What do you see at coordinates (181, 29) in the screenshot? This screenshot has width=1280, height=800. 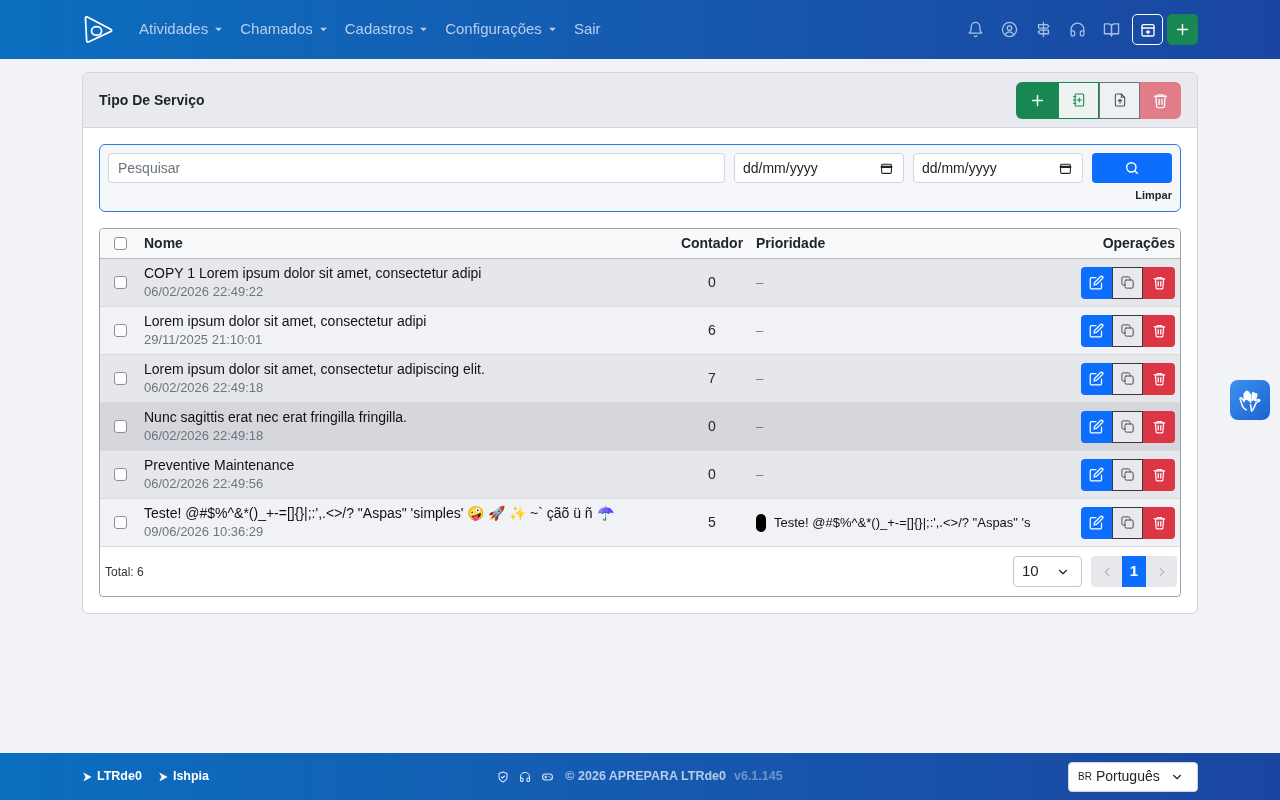 I see `nav-menu-link: Atividades` at bounding box center [181, 29].